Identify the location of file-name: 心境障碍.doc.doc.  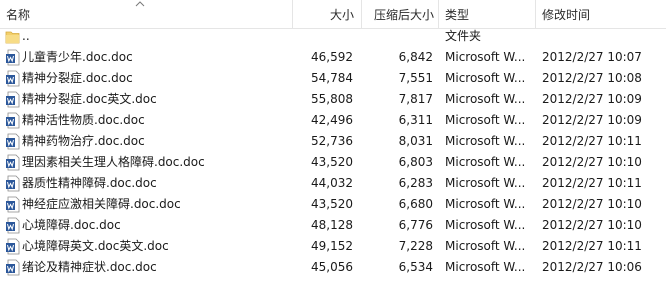
(71, 225).